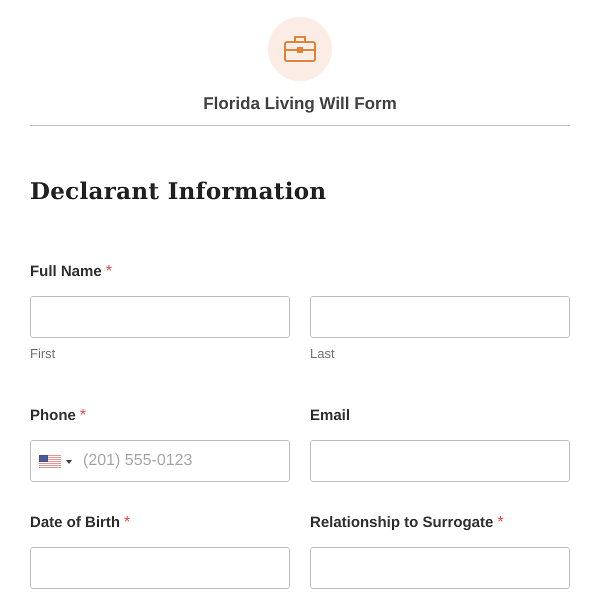 This screenshot has width=600, height=600. I want to click on sublabel: Last, so click(323, 353).